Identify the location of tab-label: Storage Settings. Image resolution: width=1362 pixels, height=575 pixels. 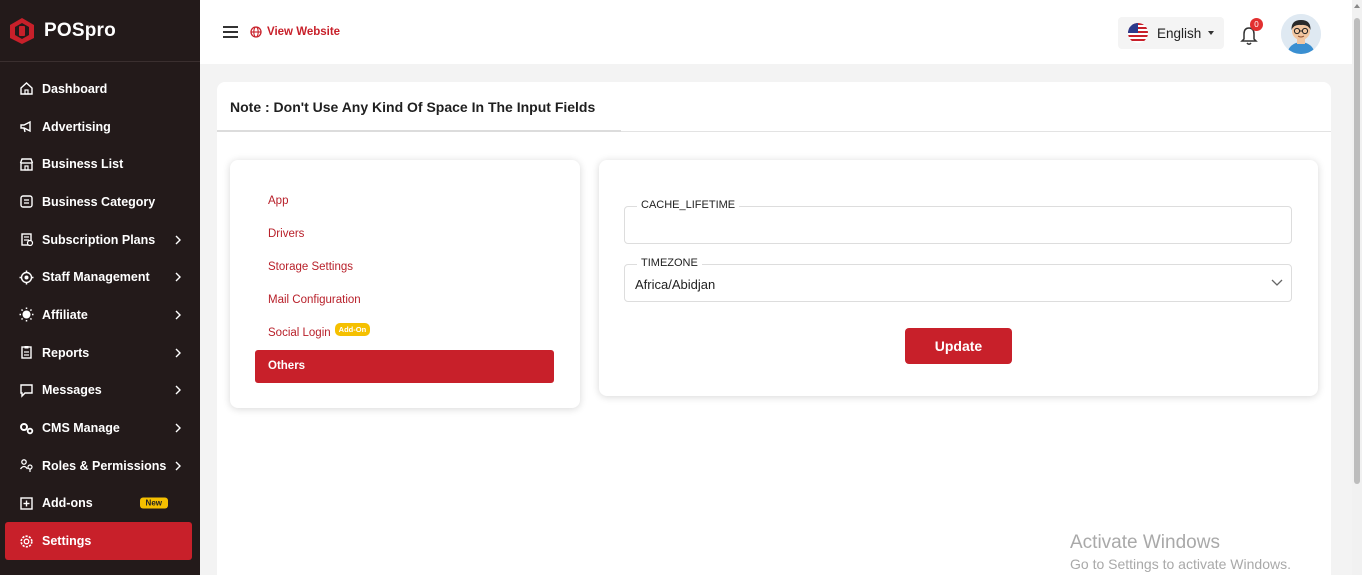
(311, 267).